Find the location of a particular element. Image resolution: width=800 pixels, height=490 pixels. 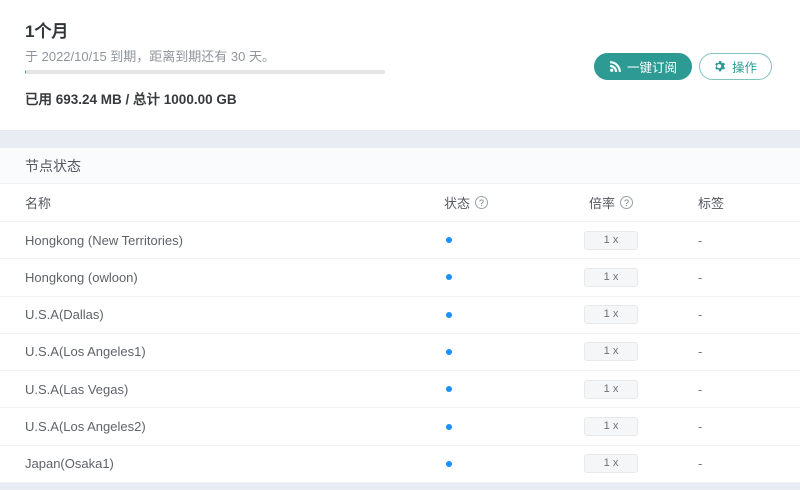

usage-progress-bar is located at coordinates (205, 72).